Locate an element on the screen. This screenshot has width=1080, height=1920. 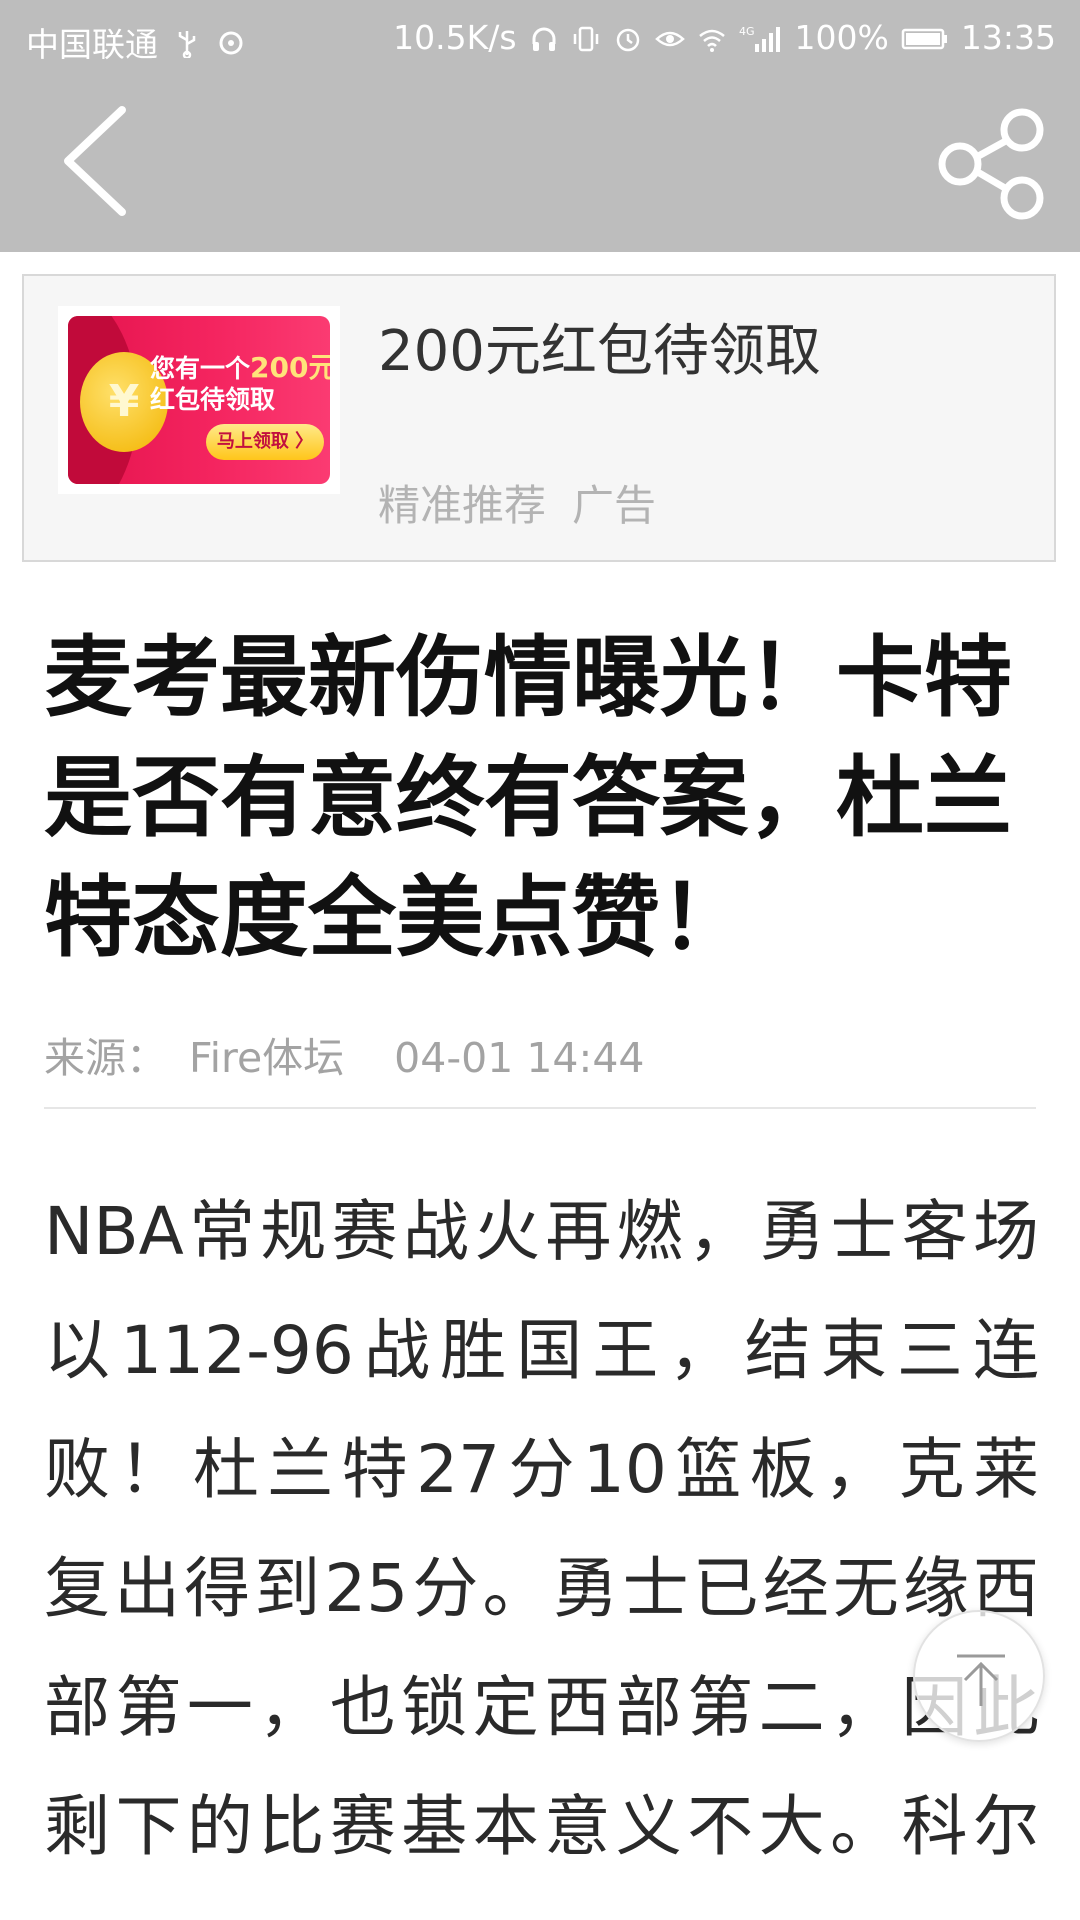
status-bar: 中国联通 10.5K/s 4G 100% 13:35 is located at coordinates (540, 38).